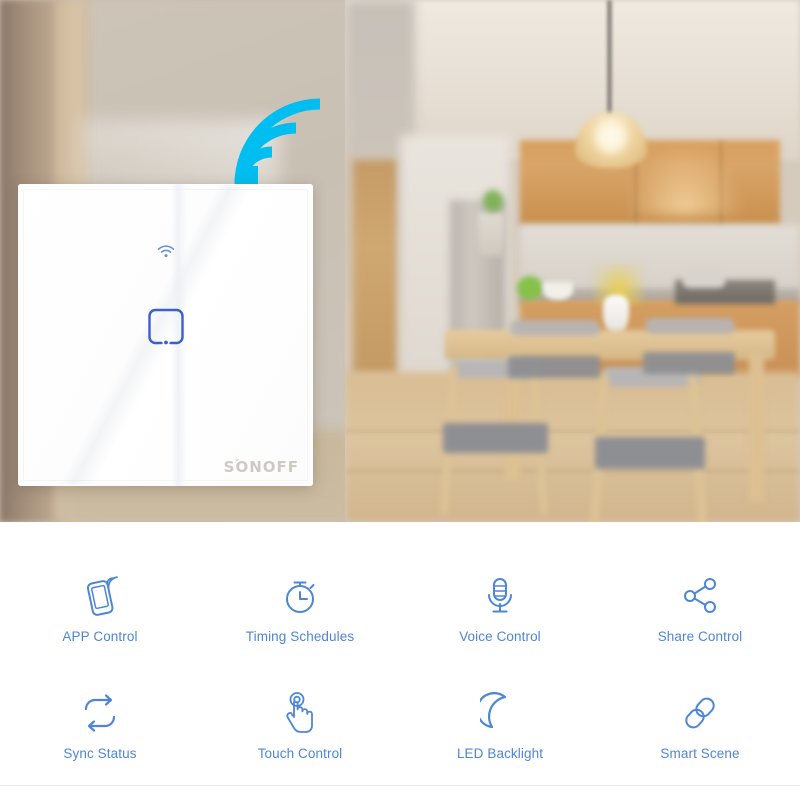  Describe the element at coordinates (100, 713) in the screenshot. I see `sync-arrows-icon` at that location.